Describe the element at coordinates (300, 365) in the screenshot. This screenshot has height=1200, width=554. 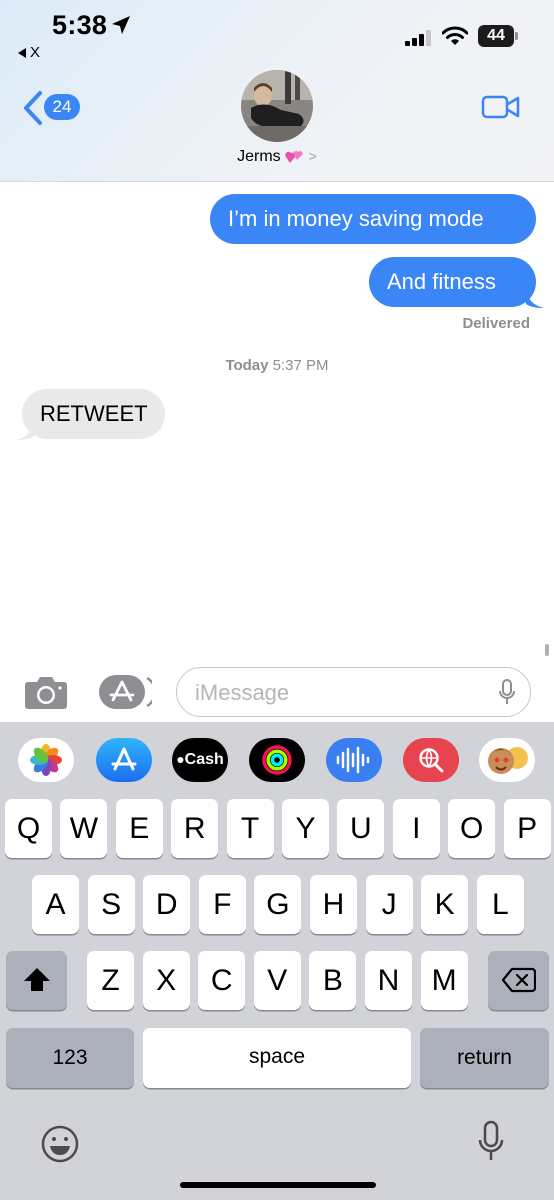
I see `timestamp-time: 5:37 PM` at that location.